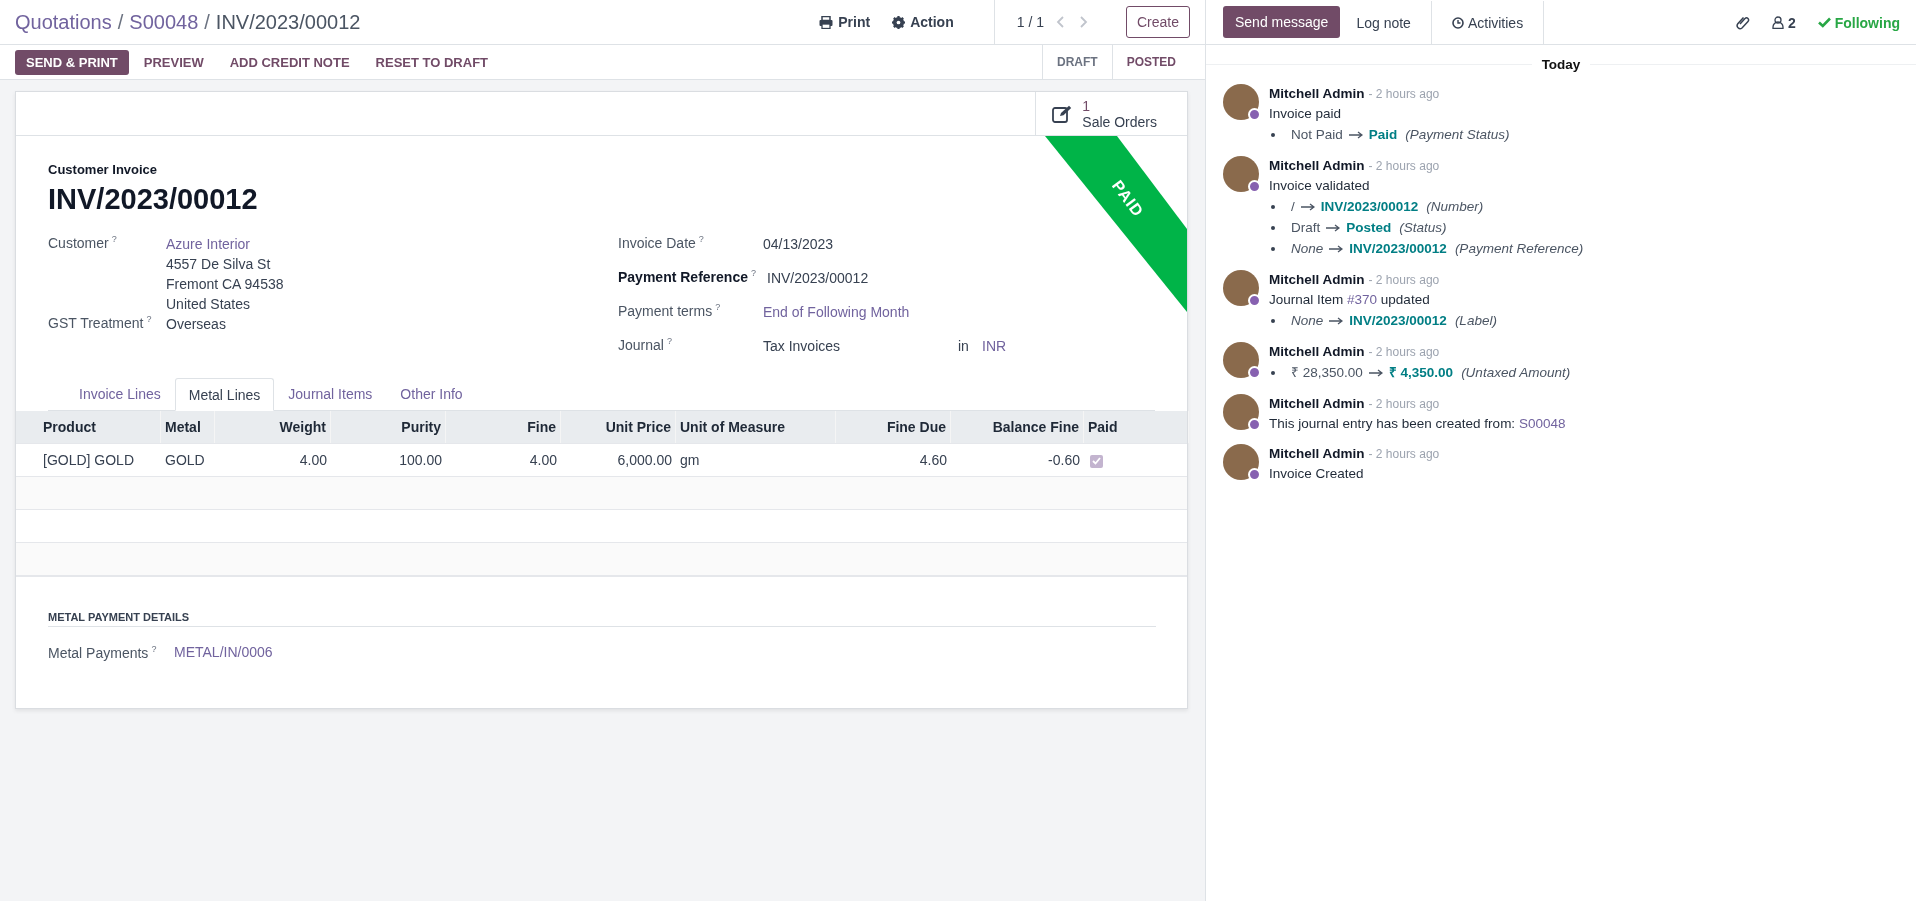 The width and height of the screenshot is (1916, 901). I want to click on table-cell-text: [GOLD] GOLD, so click(89, 460).